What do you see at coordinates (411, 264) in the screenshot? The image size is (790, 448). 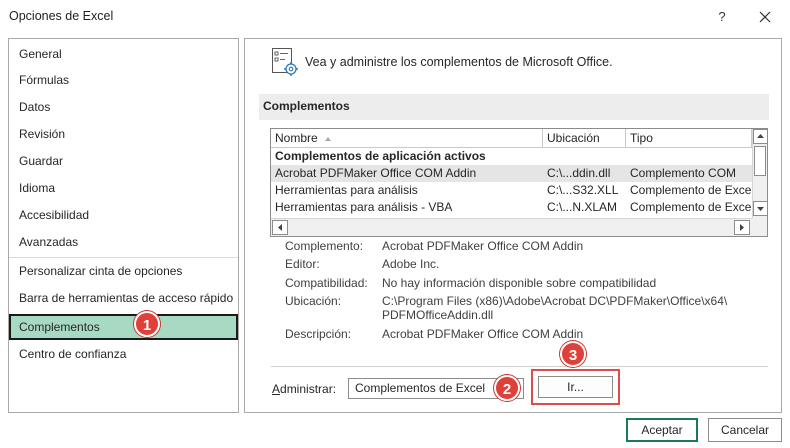 I see `detail-value: Adobe Inc.` at bounding box center [411, 264].